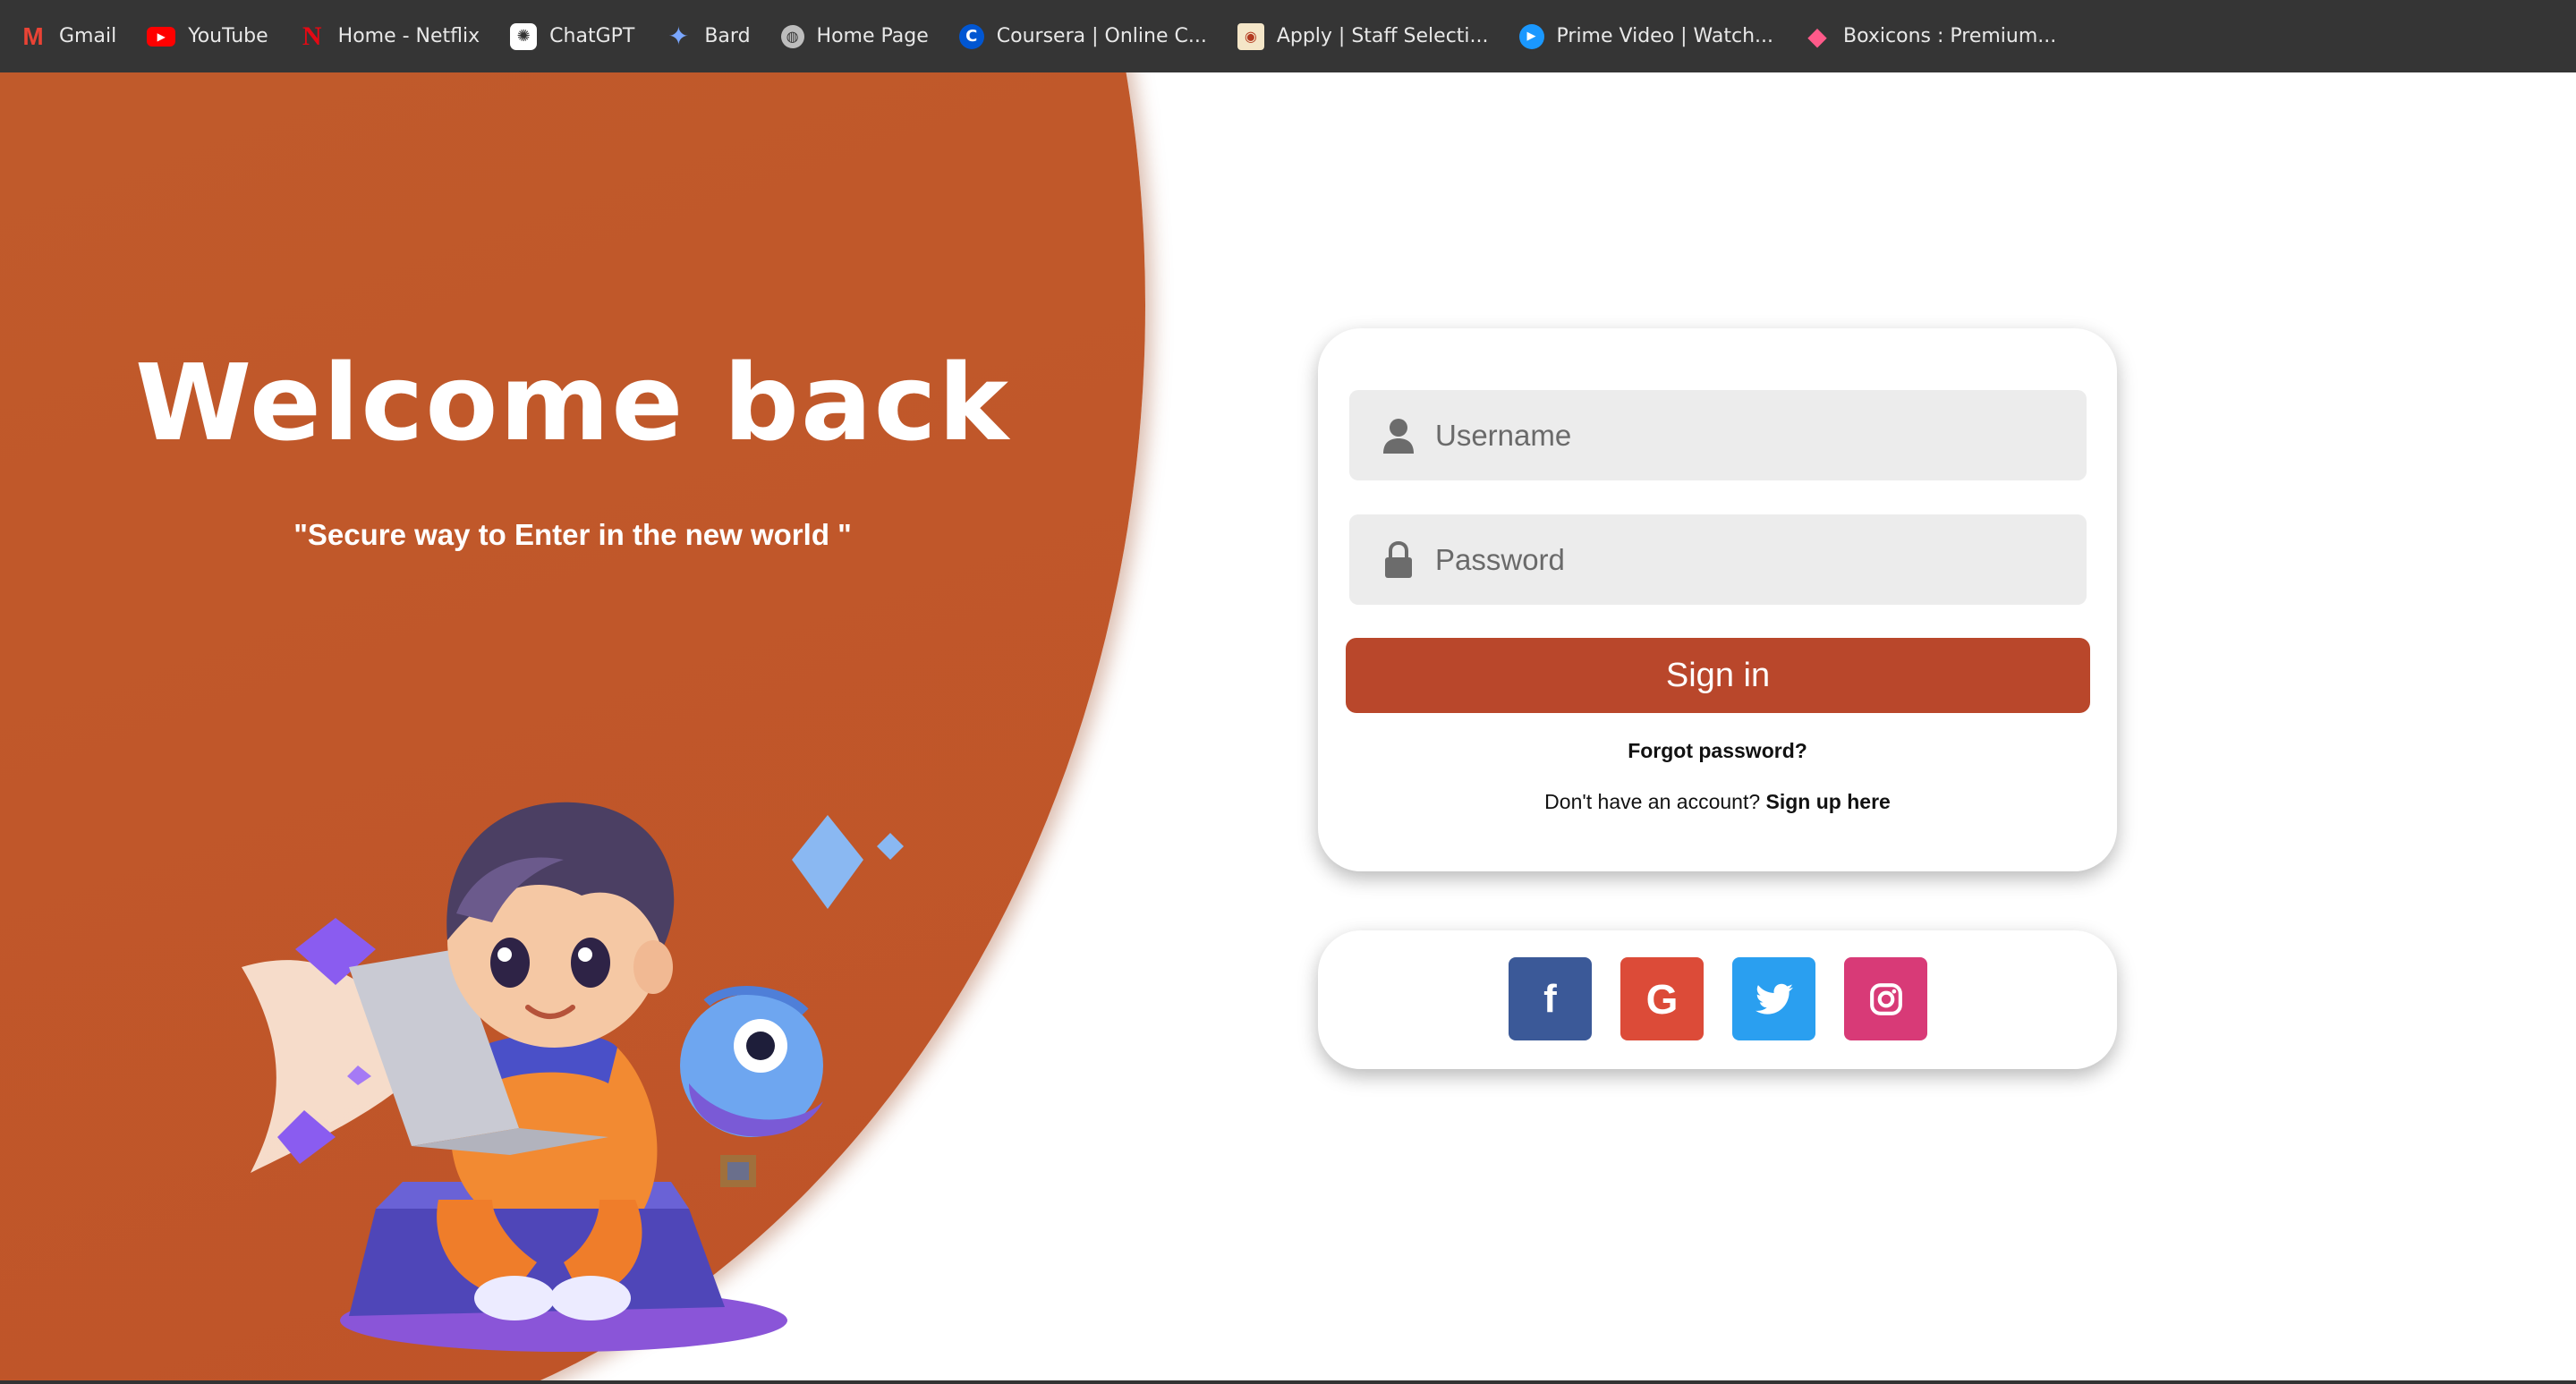 The width and height of the screenshot is (2576, 1384). I want to click on youtube-icon: ▶, so click(161, 36).